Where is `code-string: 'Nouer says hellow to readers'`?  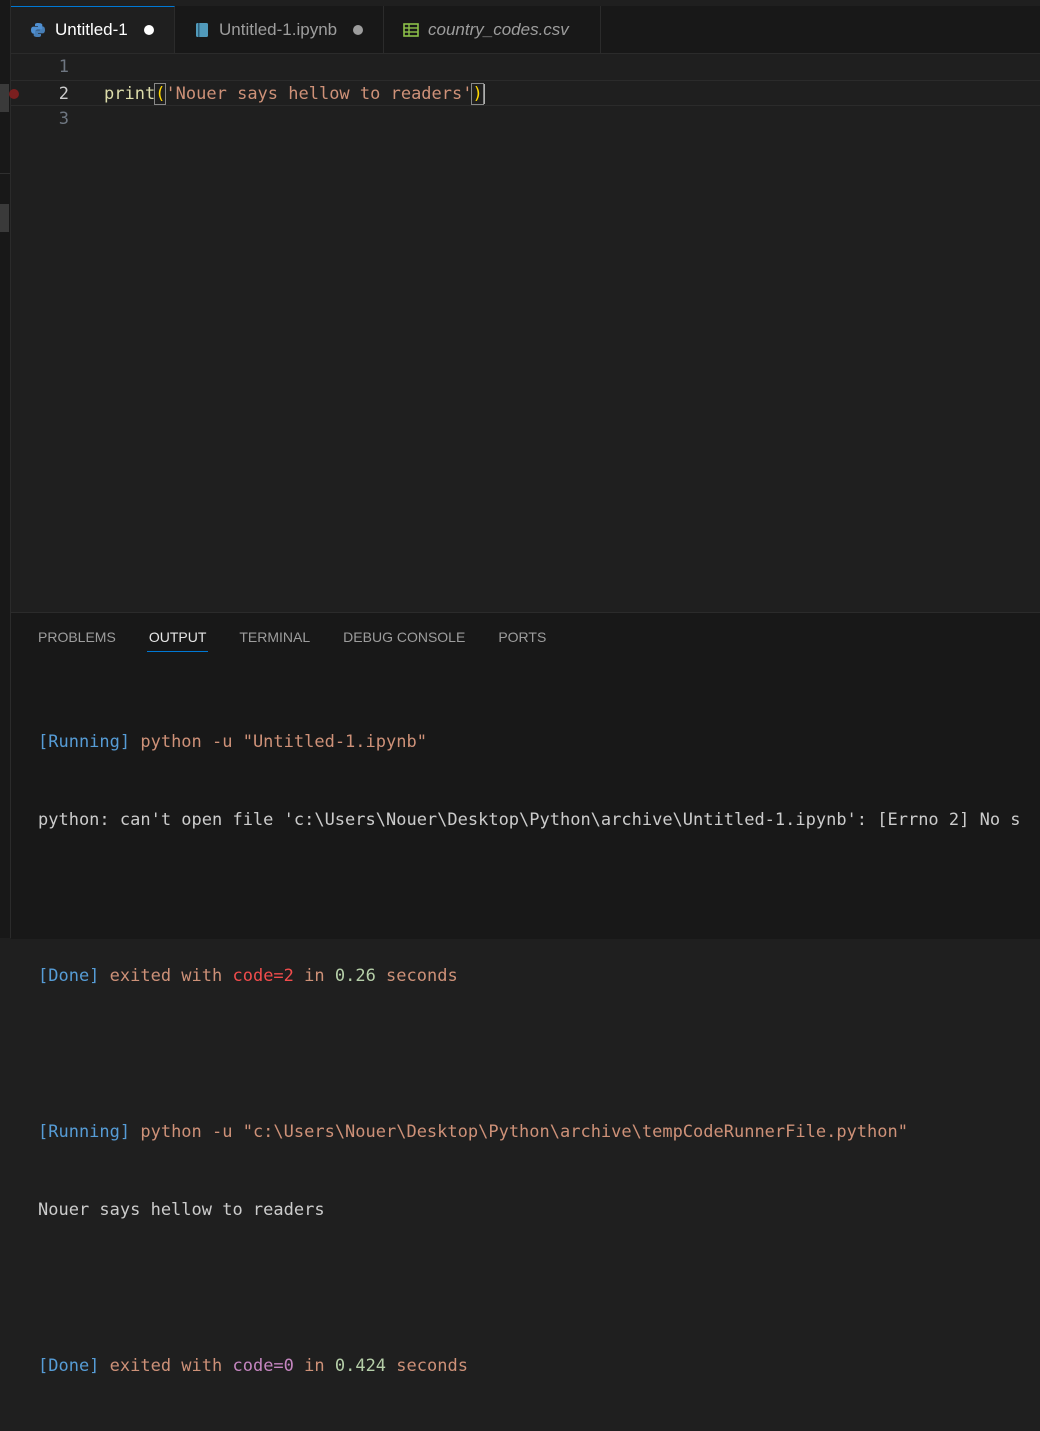 code-string: 'Nouer says hellow to readers' is located at coordinates (319, 94).